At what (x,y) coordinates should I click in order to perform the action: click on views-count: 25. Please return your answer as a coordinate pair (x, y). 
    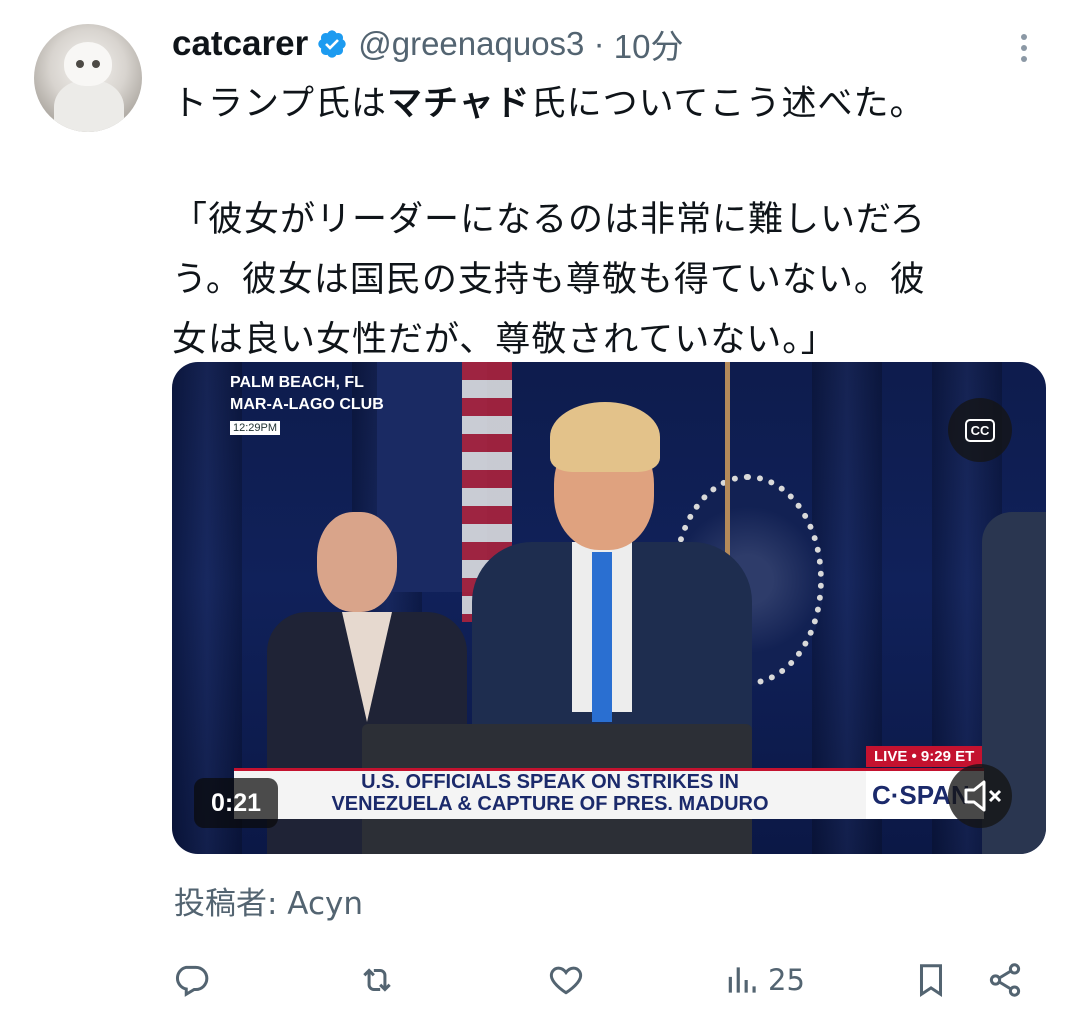
    Looking at the image, I should click on (786, 980).